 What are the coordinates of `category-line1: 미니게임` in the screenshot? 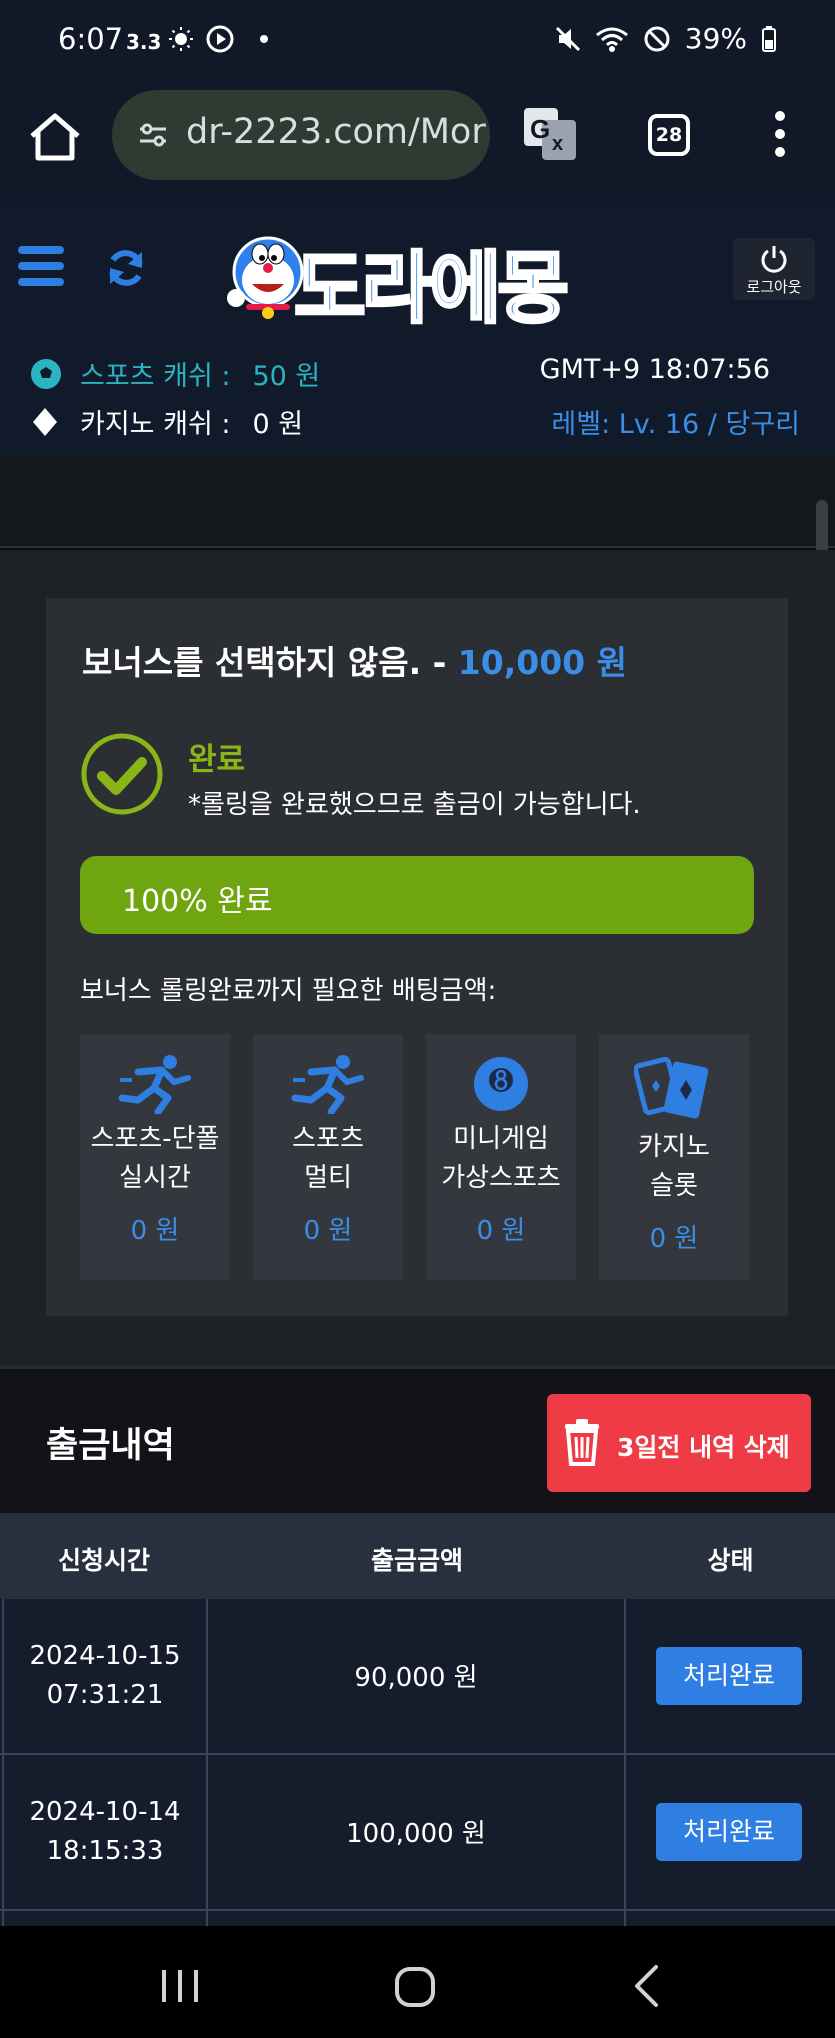 It's located at (501, 1139).